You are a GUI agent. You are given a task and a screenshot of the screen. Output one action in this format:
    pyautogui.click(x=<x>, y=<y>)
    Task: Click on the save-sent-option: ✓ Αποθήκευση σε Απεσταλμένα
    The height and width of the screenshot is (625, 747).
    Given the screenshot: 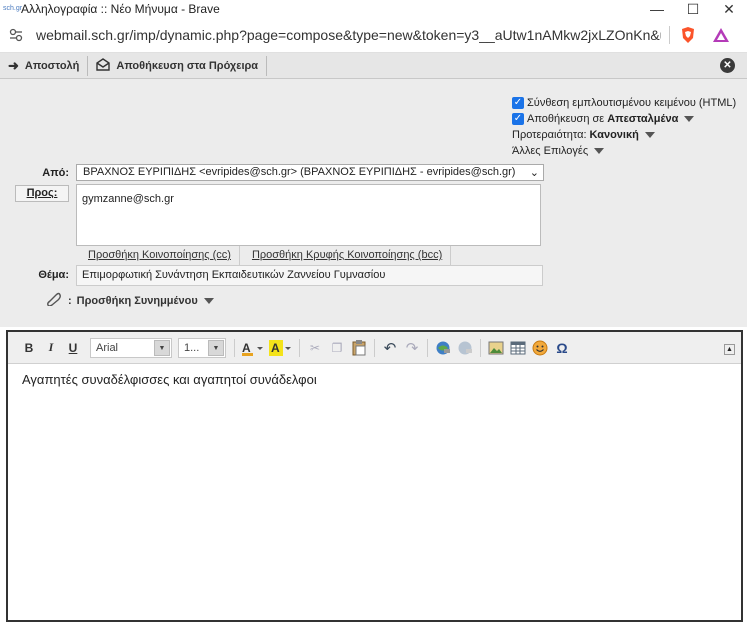 What is the action you would take?
    pyautogui.click(x=624, y=119)
    